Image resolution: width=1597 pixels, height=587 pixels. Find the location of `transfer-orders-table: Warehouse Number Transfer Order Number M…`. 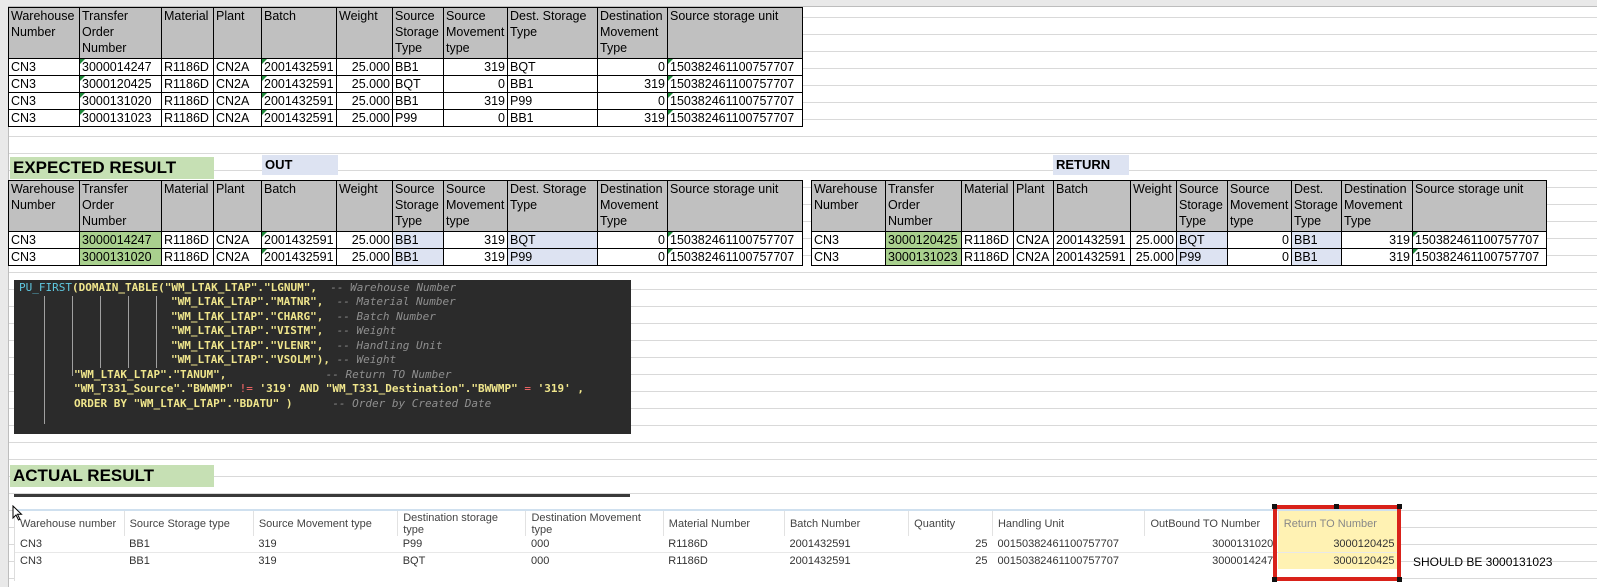

transfer-orders-table: Warehouse Number Transfer Order Number M… is located at coordinates (405, 67).